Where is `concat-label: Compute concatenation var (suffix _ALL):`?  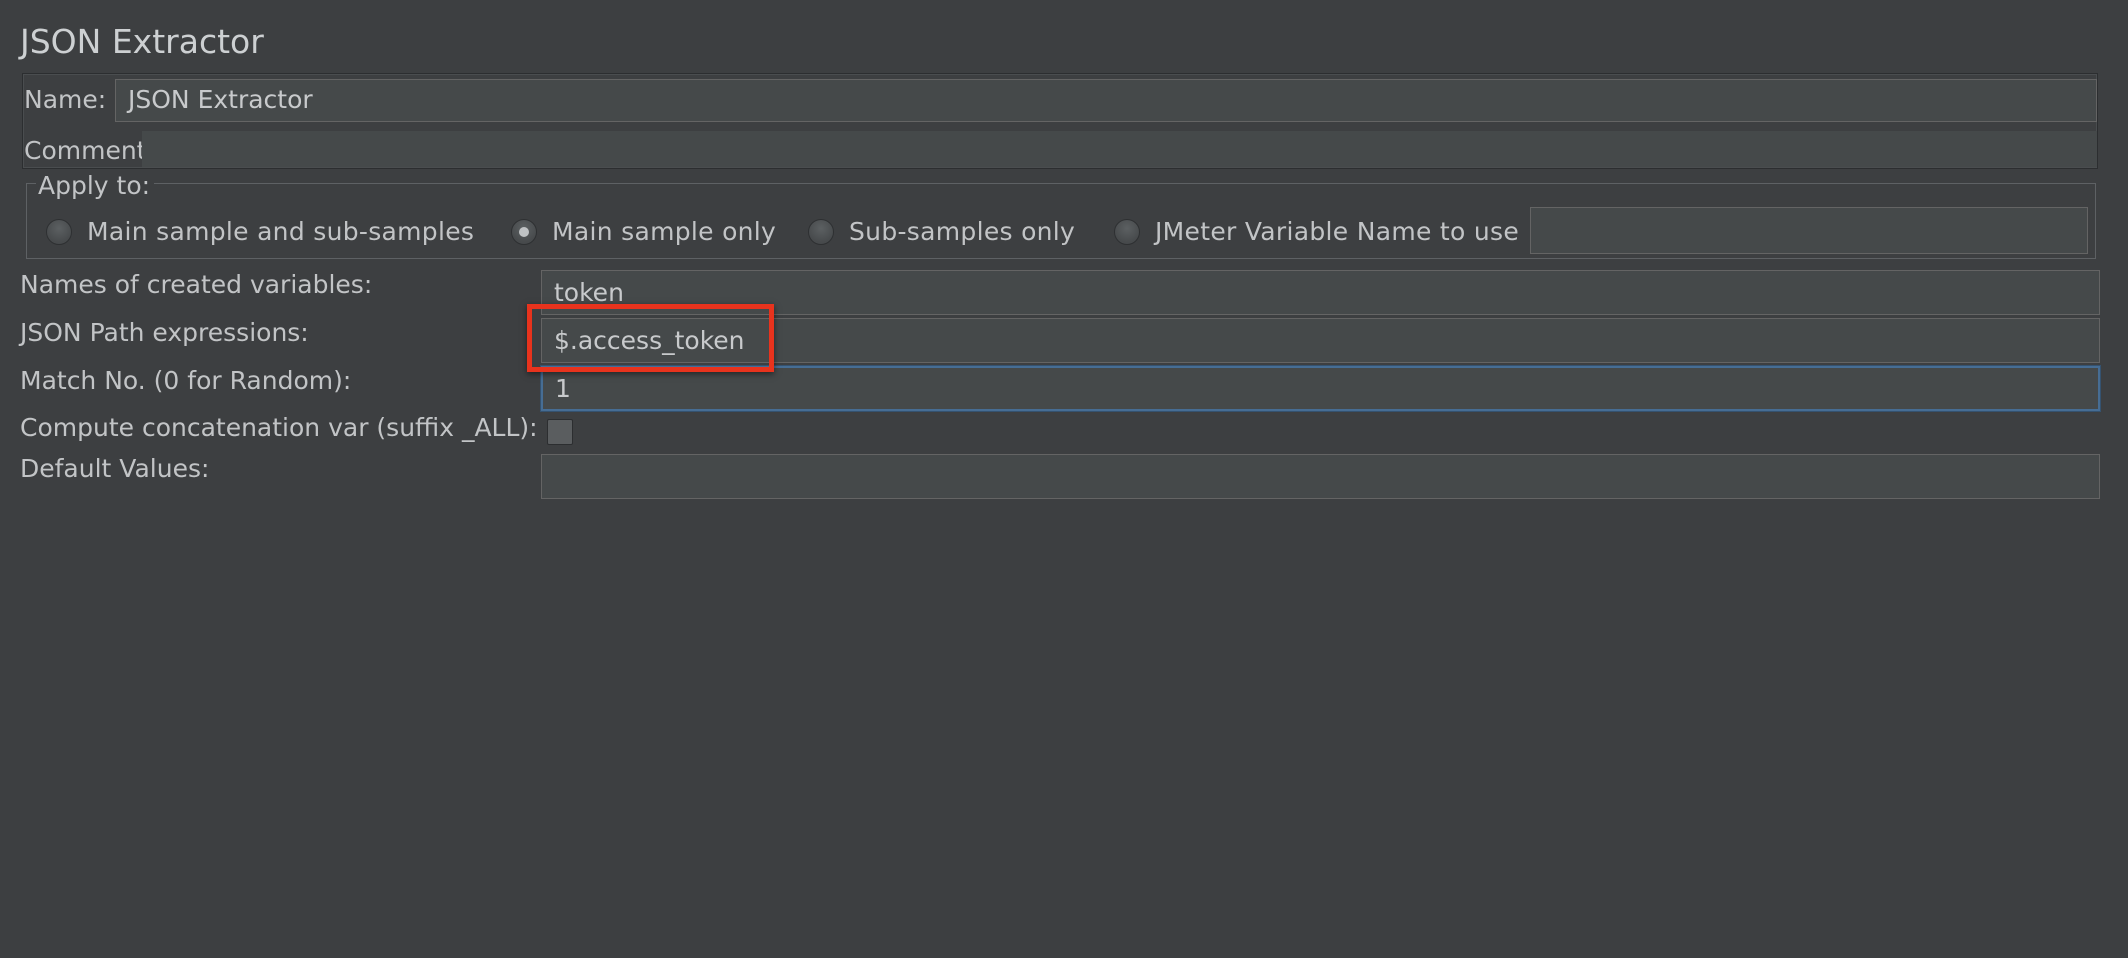
concat-label: Compute concatenation var (suffix _ALL): is located at coordinates (279, 427).